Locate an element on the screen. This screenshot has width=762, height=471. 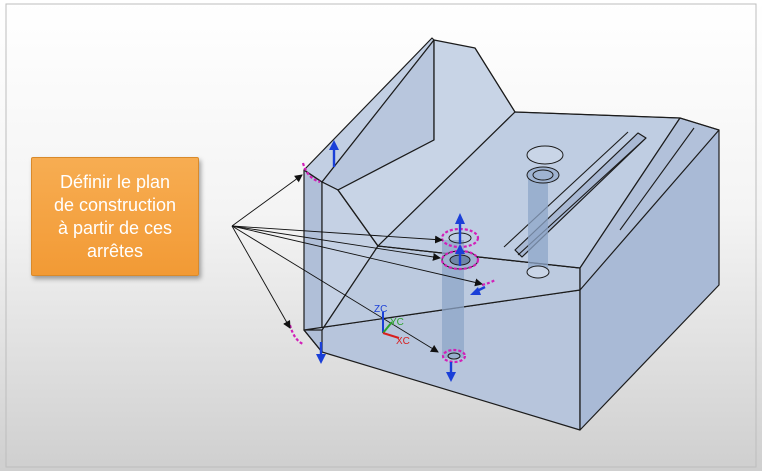
callout-line-4: arrêtes is located at coordinates (115, 250).